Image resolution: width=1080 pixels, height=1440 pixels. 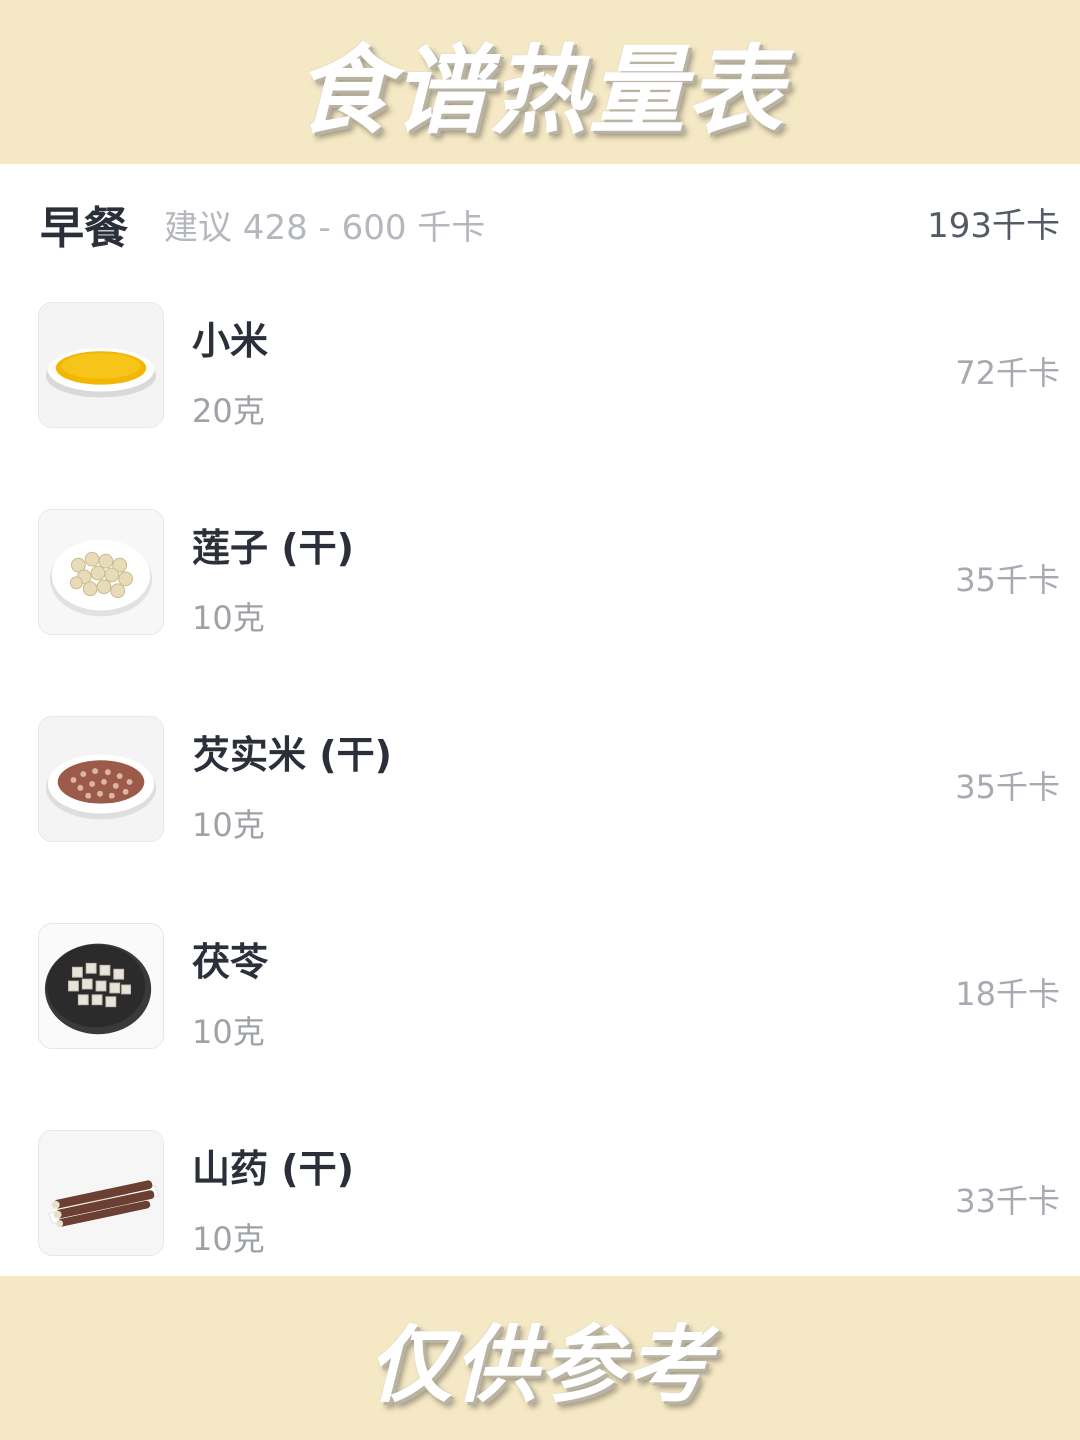 I want to click on food-item: 茯苓 10克 18千卡, so click(x=540, y=1026).